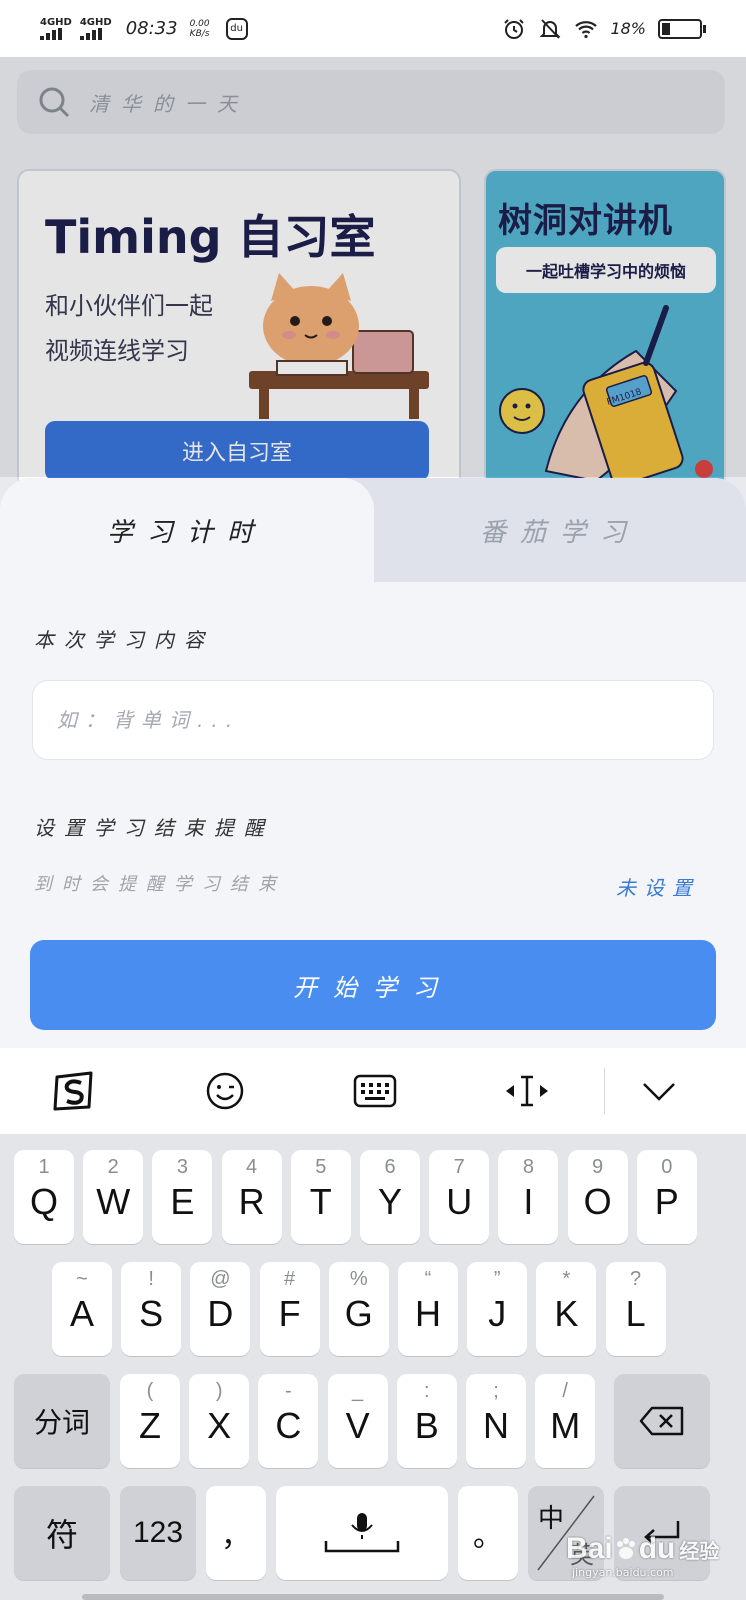 This screenshot has height=1600, width=746. I want to click on key-v: _ V, so click(357, 1421).